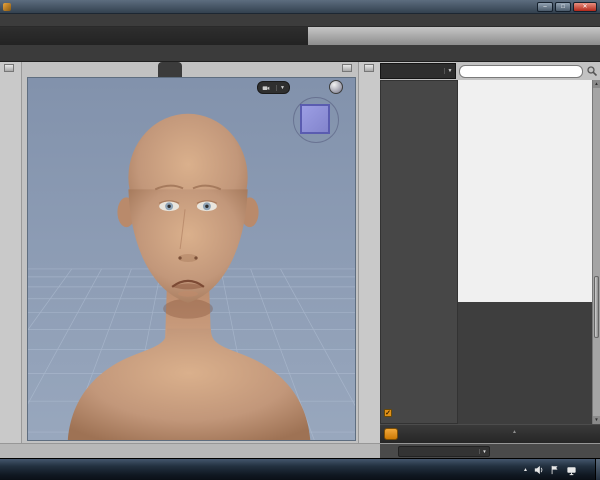 The image size is (600, 480). Describe the element at coordinates (525, 470) in the screenshot. I see `hidden-icons-arrow-icon: ▲` at that location.